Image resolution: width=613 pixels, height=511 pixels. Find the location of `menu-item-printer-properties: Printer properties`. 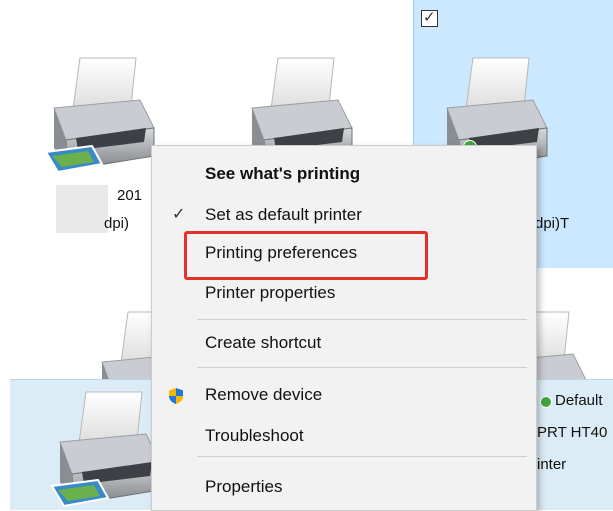

menu-item-printer-properties: Printer properties is located at coordinates (344, 293).